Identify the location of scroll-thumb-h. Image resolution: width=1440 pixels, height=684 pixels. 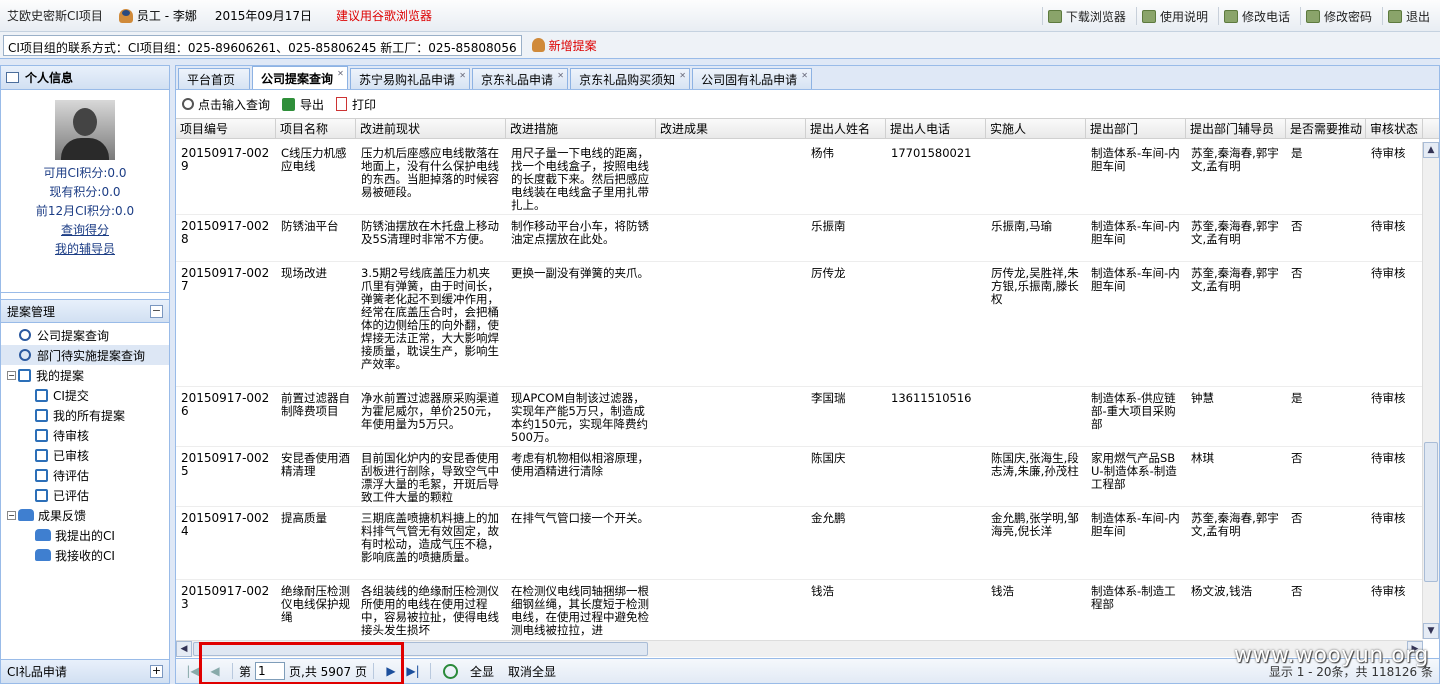
(420, 649).